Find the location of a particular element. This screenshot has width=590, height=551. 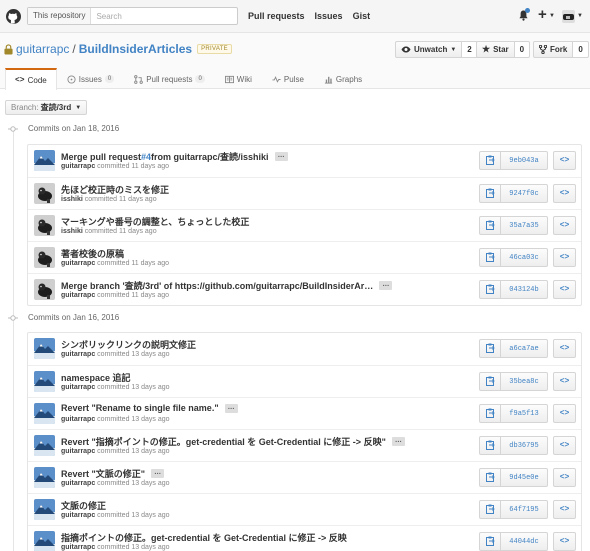

fork-button: Fork is located at coordinates (553, 49).